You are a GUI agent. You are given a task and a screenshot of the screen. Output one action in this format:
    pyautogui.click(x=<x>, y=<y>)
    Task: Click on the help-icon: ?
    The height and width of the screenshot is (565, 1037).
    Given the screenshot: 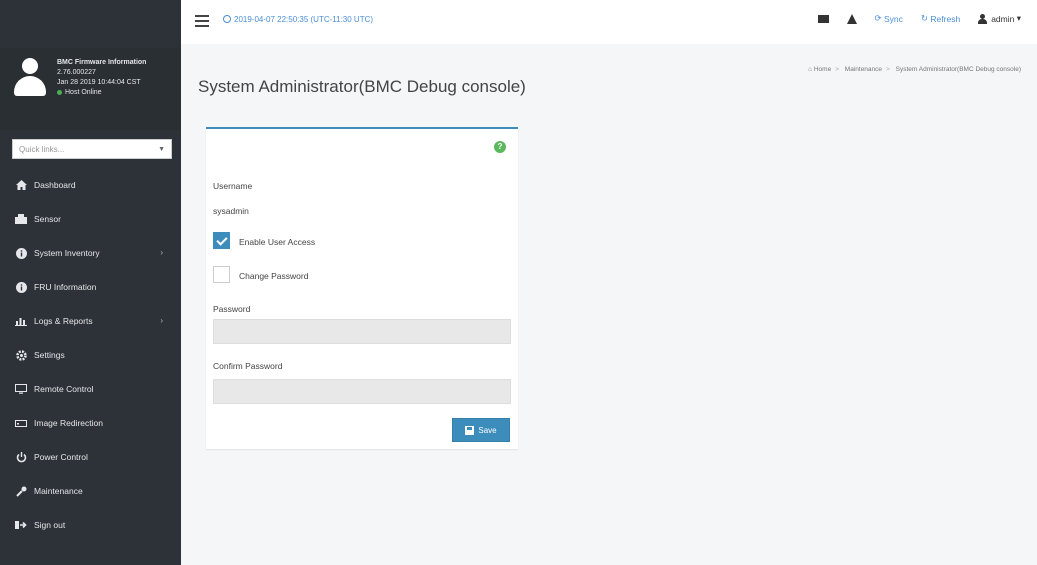 What is the action you would take?
    pyautogui.click(x=500, y=147)
    